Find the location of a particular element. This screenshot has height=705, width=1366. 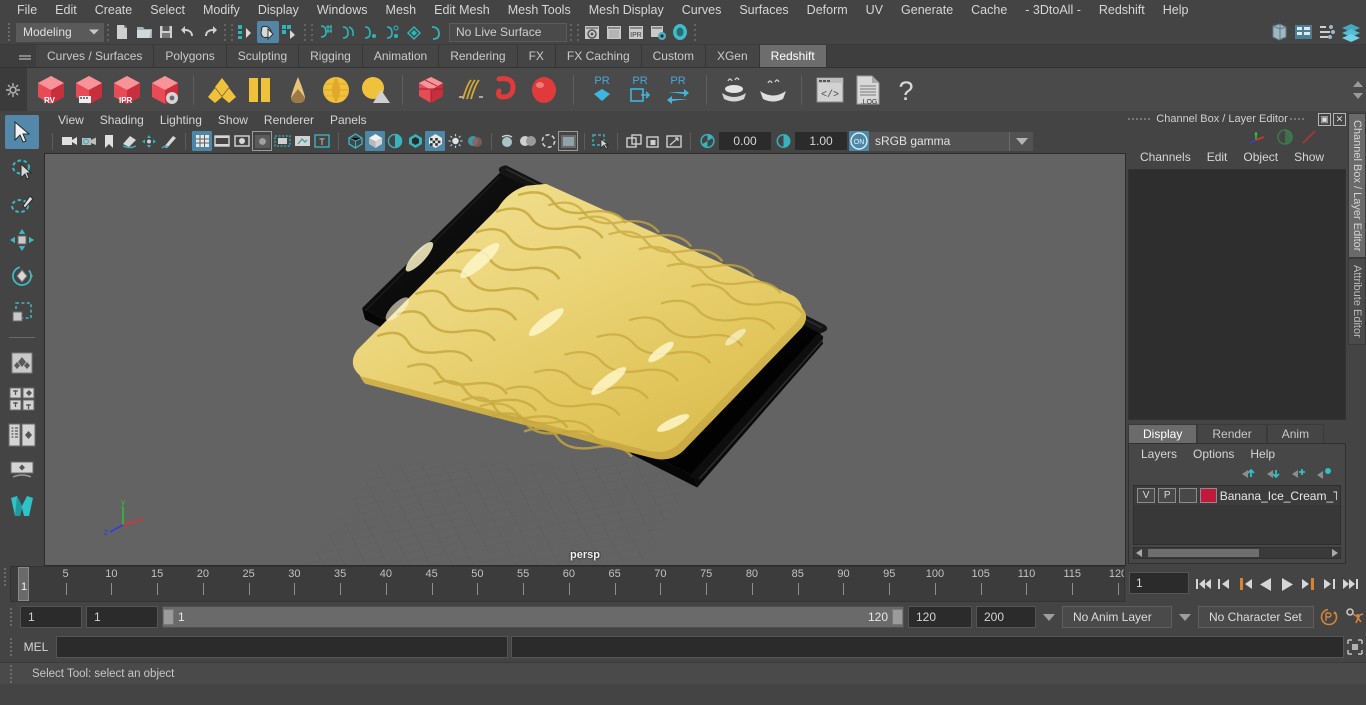

undo-icon is located at coordinates (188, 32).